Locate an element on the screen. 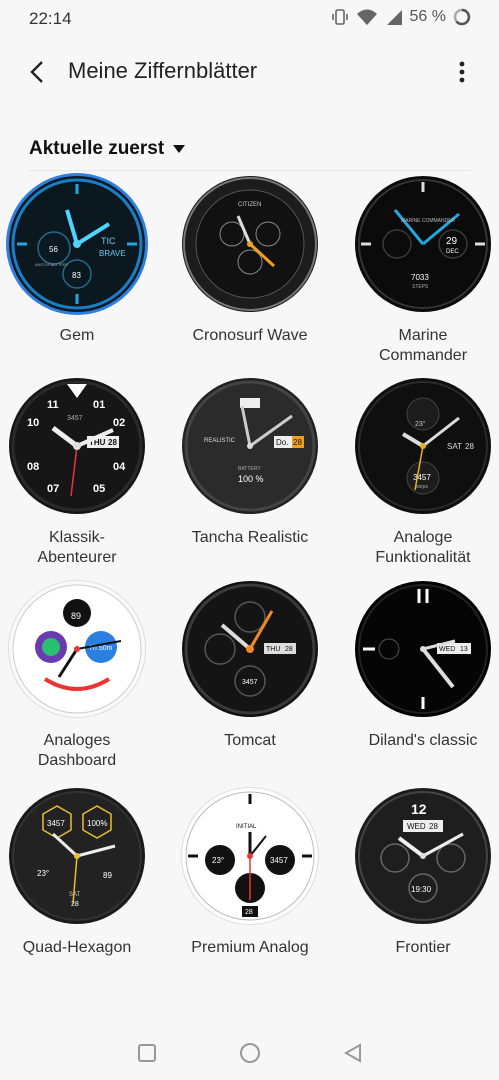 This screenshot has width=499, height=1080. face-text: STEPS is located at coordinates (420, 287).